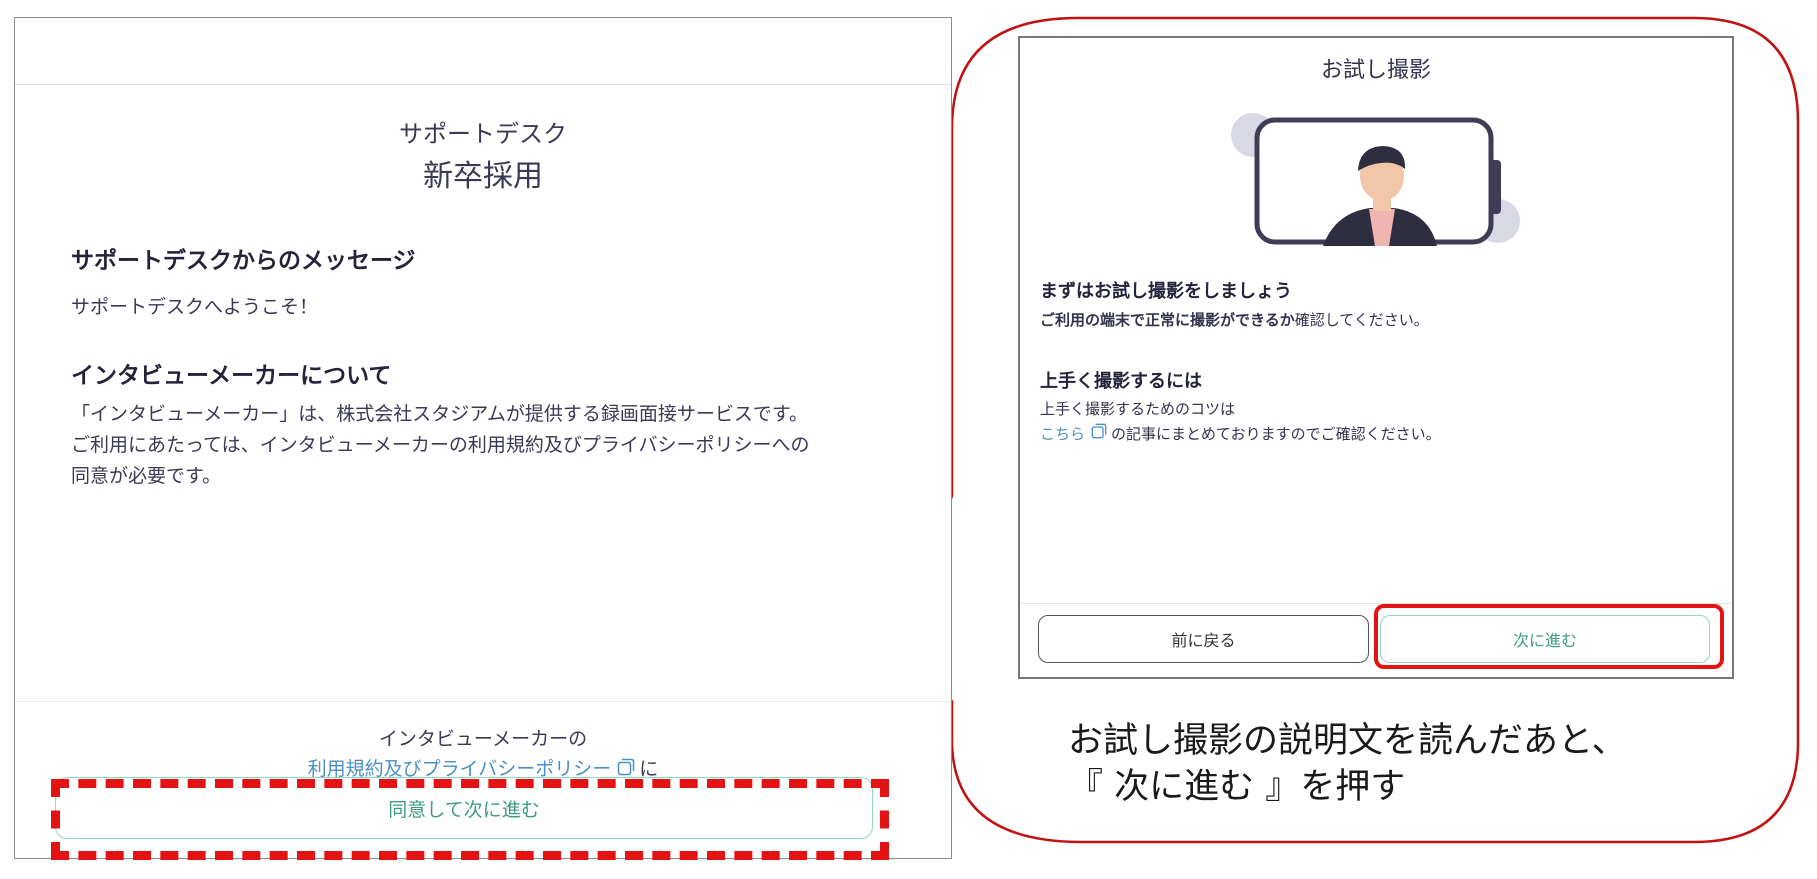 The height and width of the screenshot is (879, 1817). I want to click on about-heading: インタビューメーカーについて, so click(231, 376).